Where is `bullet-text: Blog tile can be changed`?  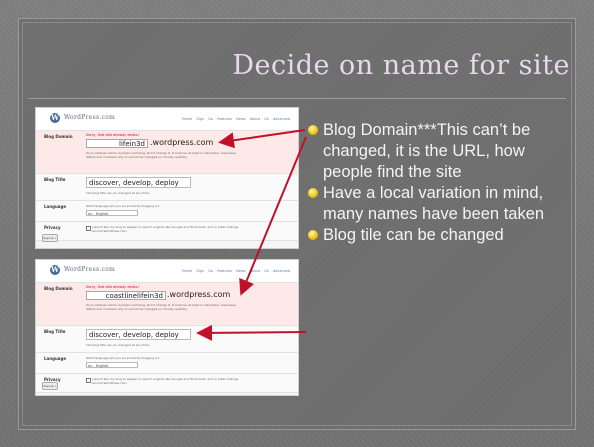
bullet-text: Blog tile can be changed is located at coordinates (413, 235).